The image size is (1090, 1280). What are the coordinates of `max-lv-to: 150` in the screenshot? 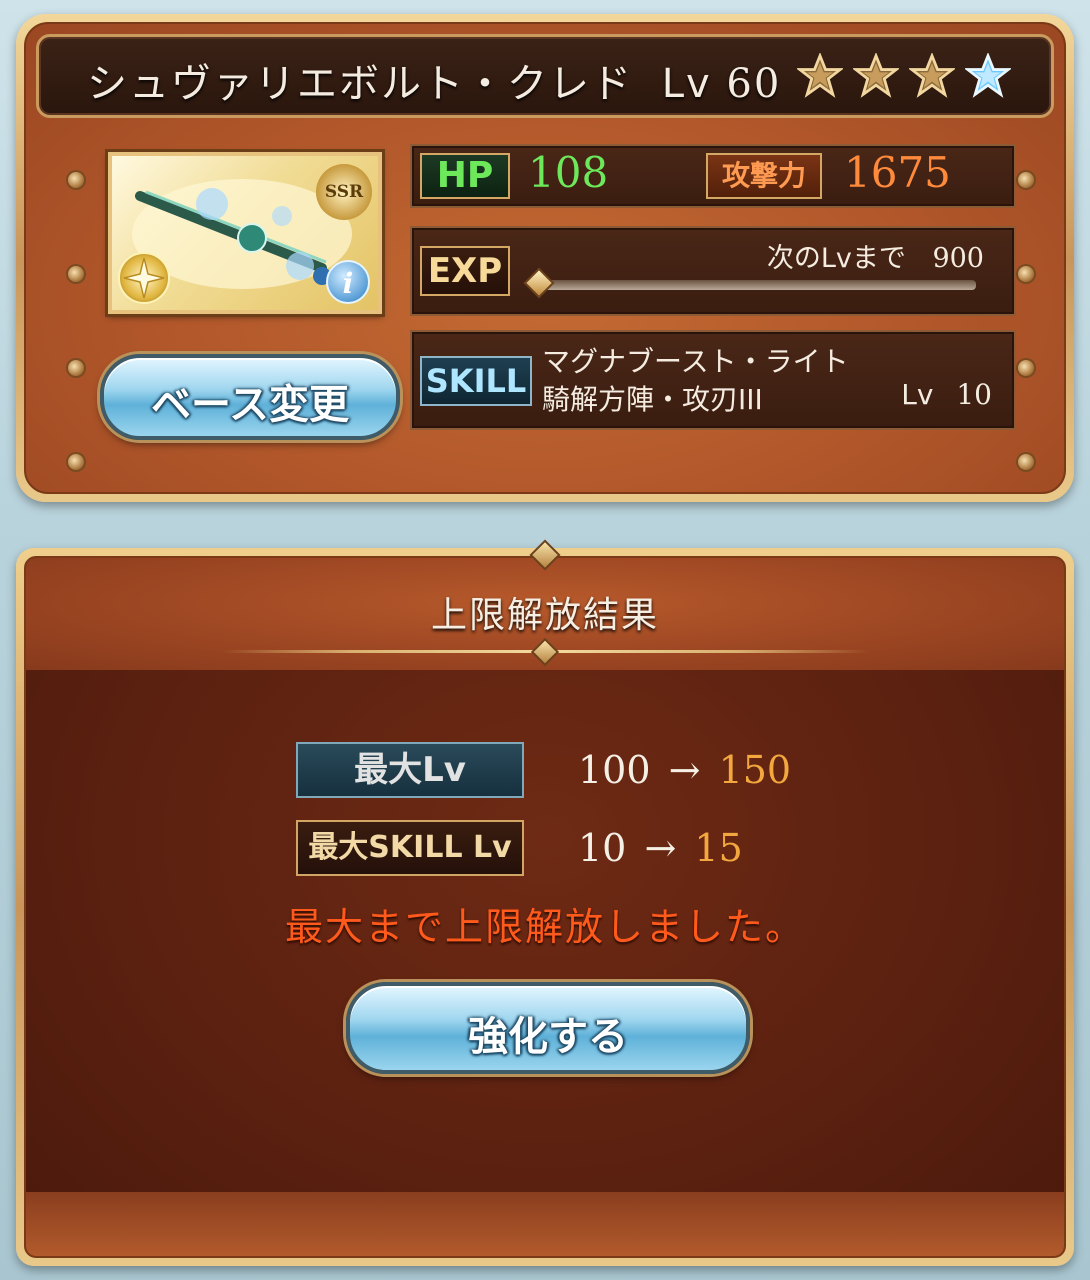 It's located at (755, 770).